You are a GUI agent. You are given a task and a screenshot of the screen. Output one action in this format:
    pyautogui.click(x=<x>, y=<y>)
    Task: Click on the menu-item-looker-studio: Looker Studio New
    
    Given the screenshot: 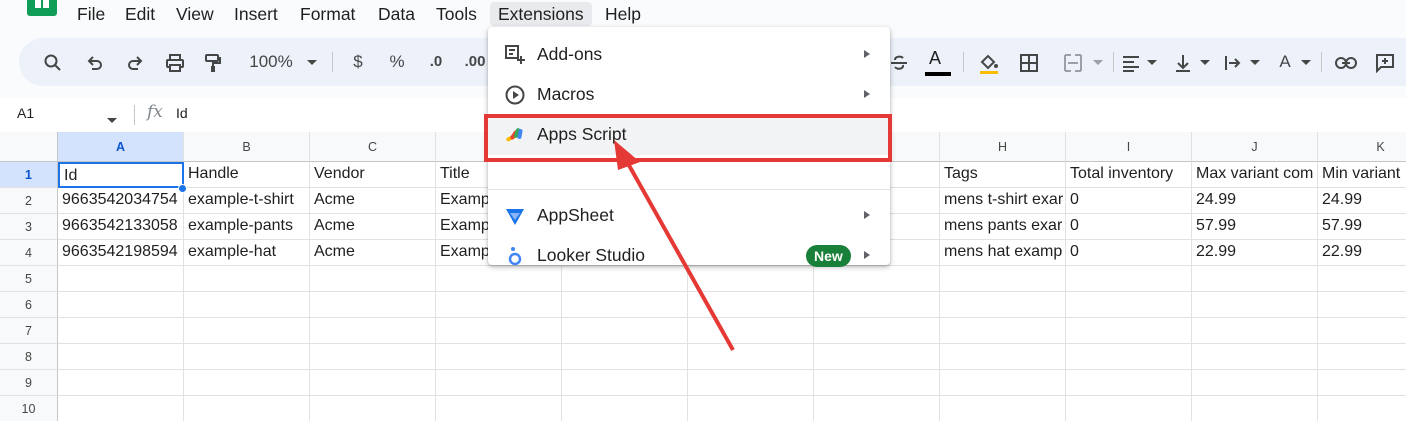 What is the action you would take?
    pyautogui.click(x=689, y=251)
    